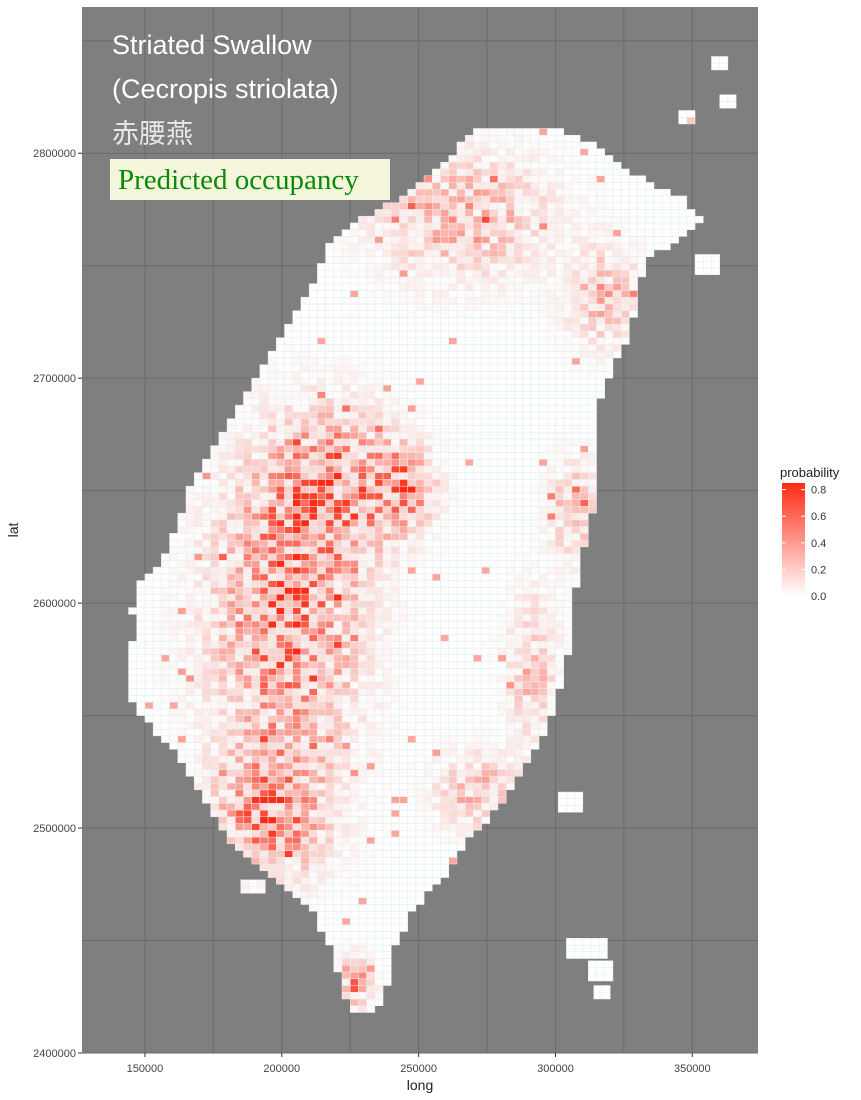 The width and height of the screenshot is (861, 1100). What do you see at coordinates (724, 66) in the screenshot?
I see `island-tile` at bounding box center [724, 66].